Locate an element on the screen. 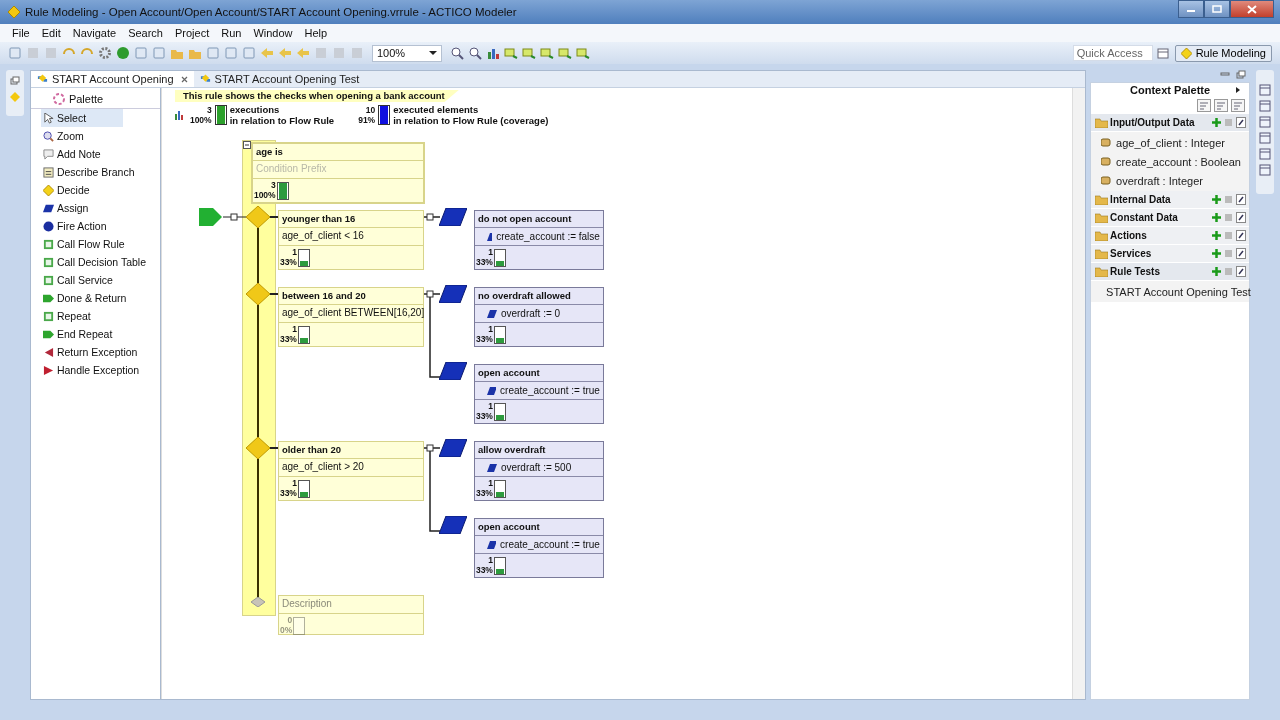 This screenshot has height=720, width=1280. palette-item: Handle Exception is located at coordinates (91, 370).